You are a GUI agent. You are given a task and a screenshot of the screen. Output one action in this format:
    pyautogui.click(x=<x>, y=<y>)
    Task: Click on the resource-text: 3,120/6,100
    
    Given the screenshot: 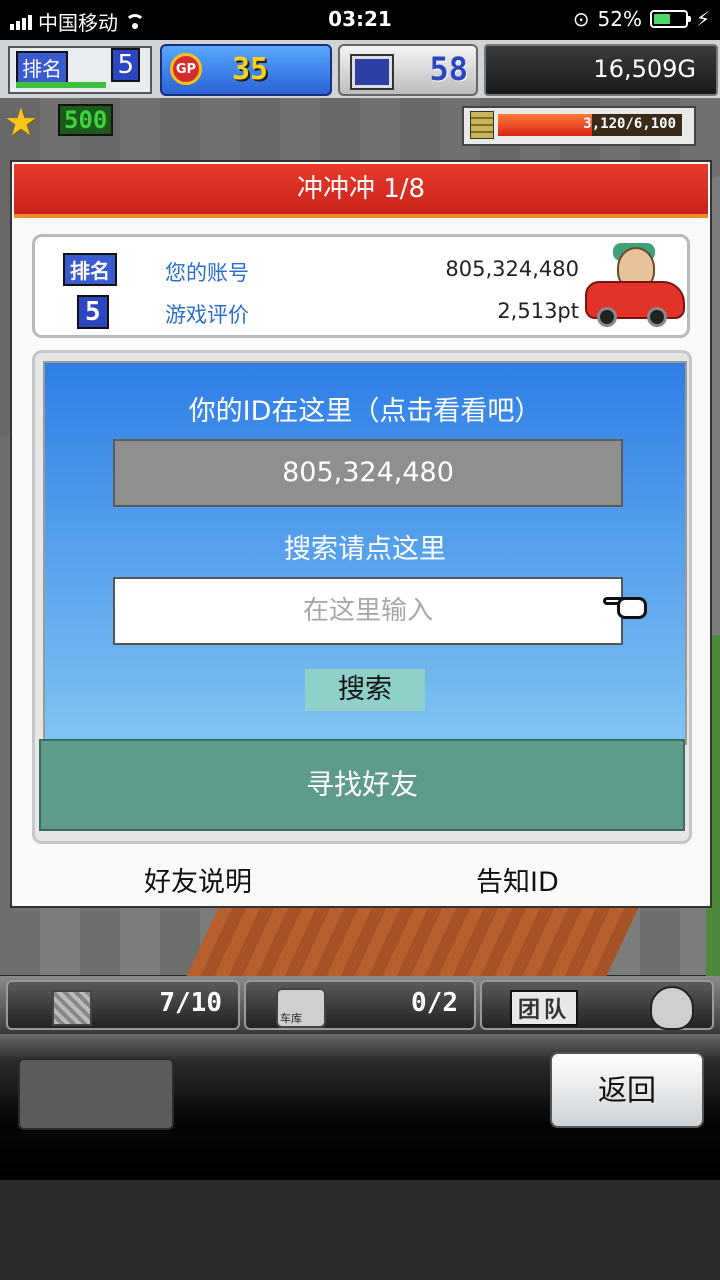 What is the action you would take?
    pyautogui.click(x=629, y=124)
    